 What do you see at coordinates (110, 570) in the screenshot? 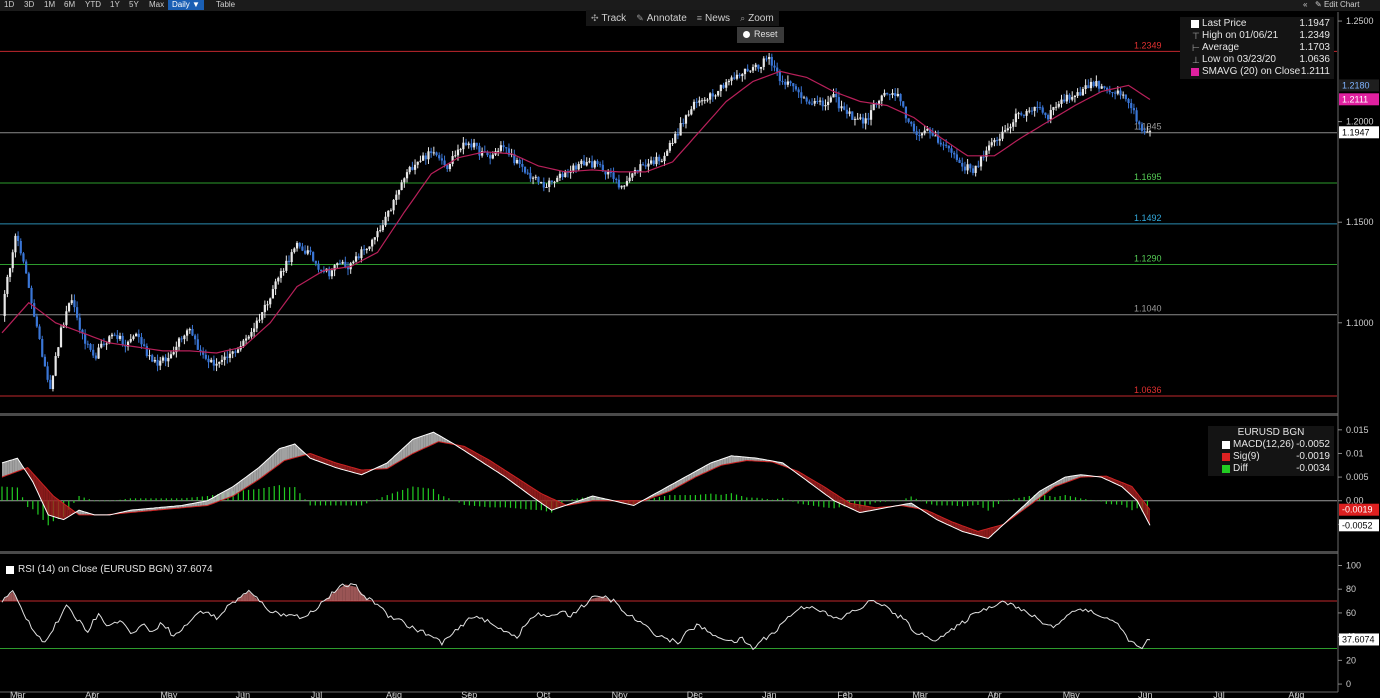
I see `legend-row-rsi: RSI (14) on Close (EURUSD BGN) 37.6074` at bounding box center [110, 570].